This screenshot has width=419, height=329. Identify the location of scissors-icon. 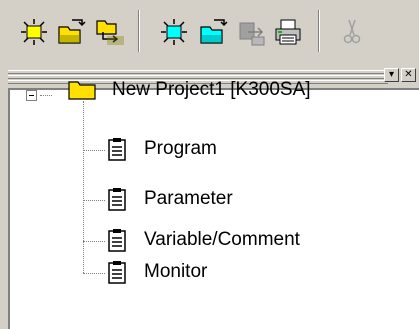
(352, 31).